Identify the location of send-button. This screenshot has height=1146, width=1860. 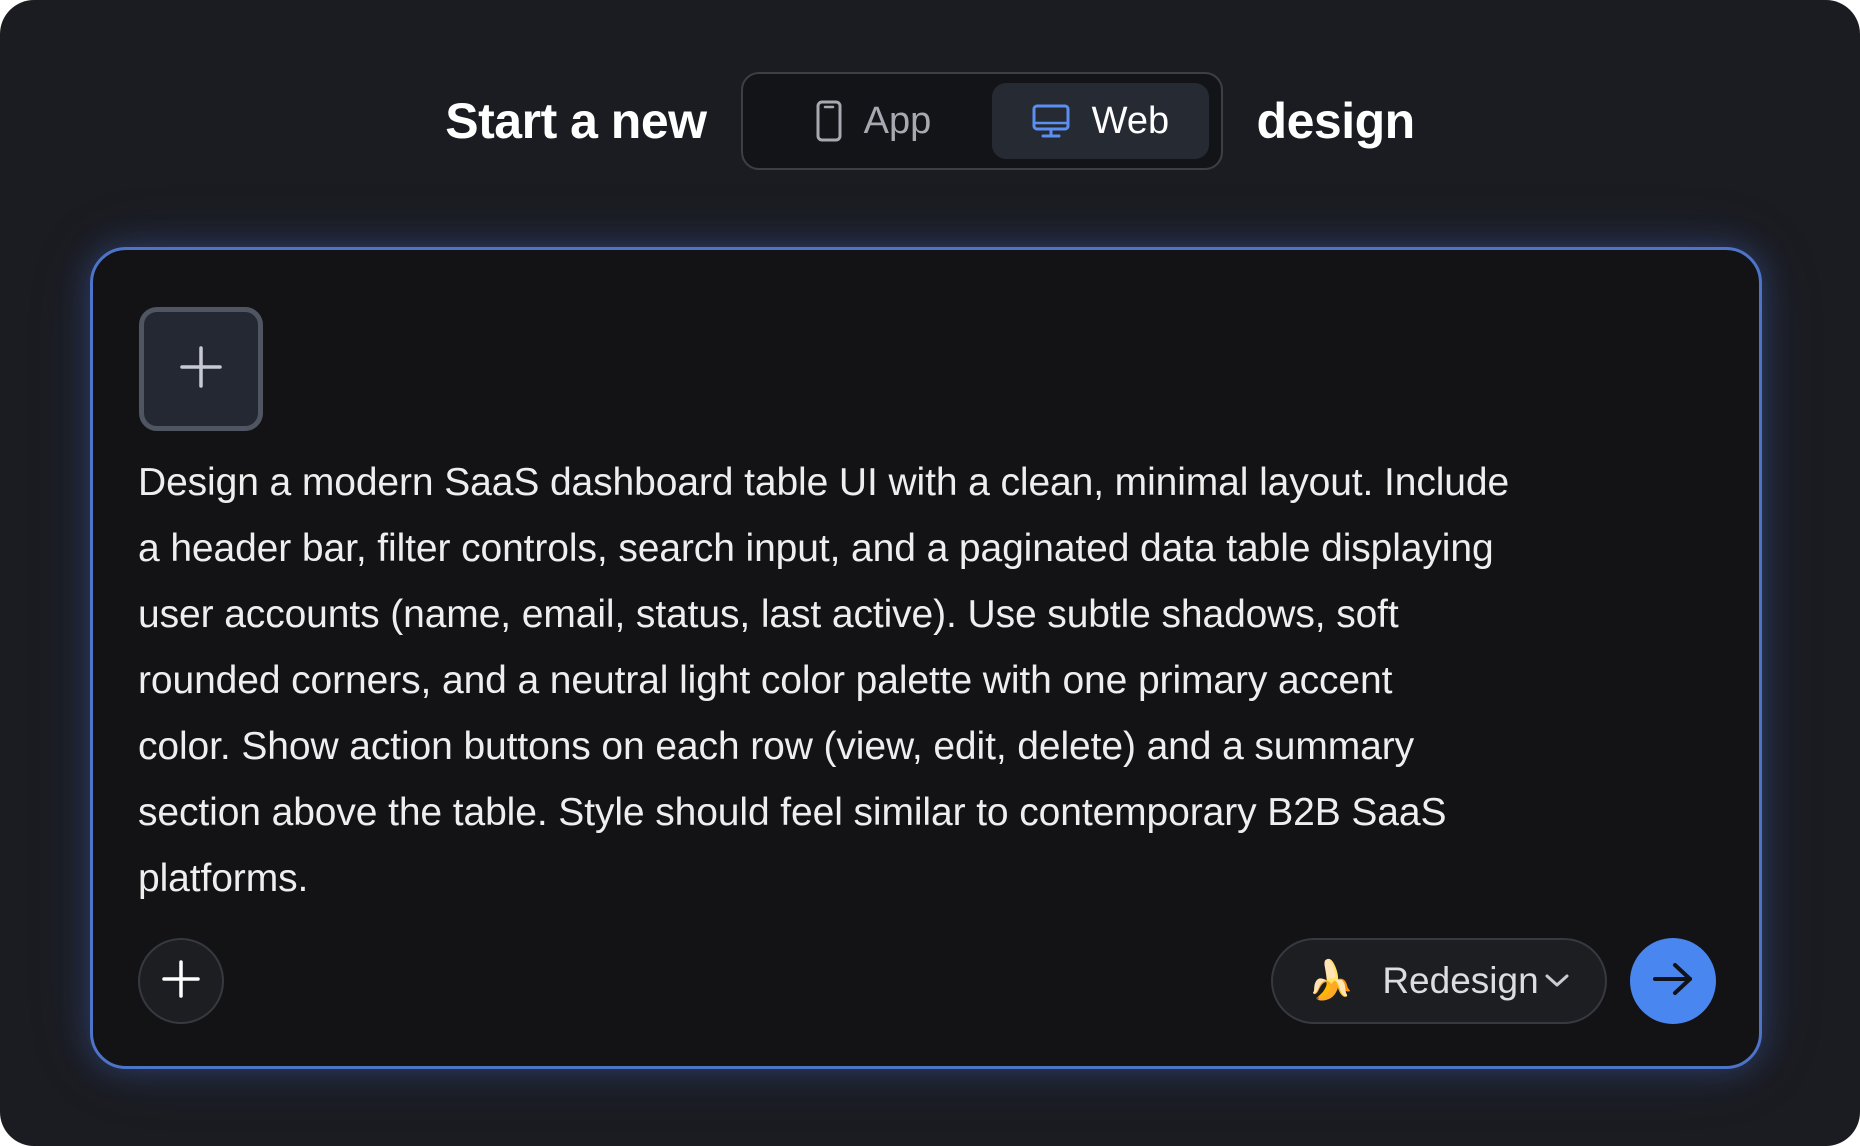
(1673, 981).